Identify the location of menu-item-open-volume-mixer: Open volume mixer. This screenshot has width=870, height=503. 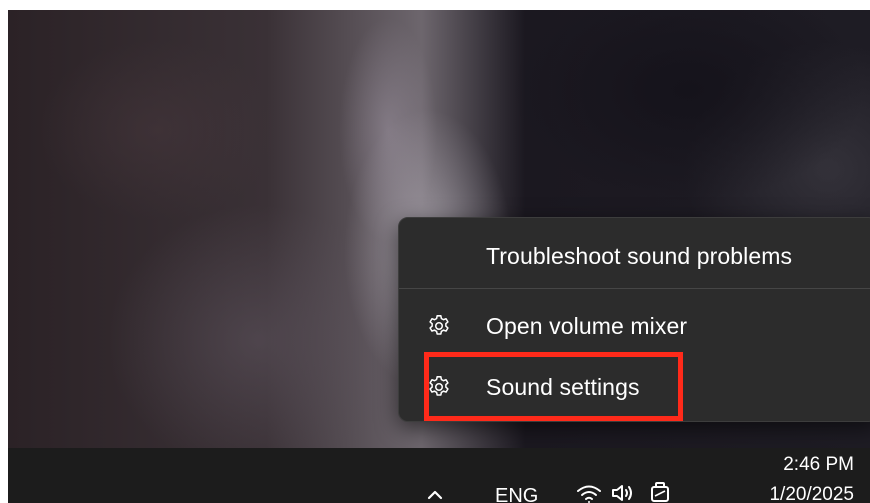
(634, 326).